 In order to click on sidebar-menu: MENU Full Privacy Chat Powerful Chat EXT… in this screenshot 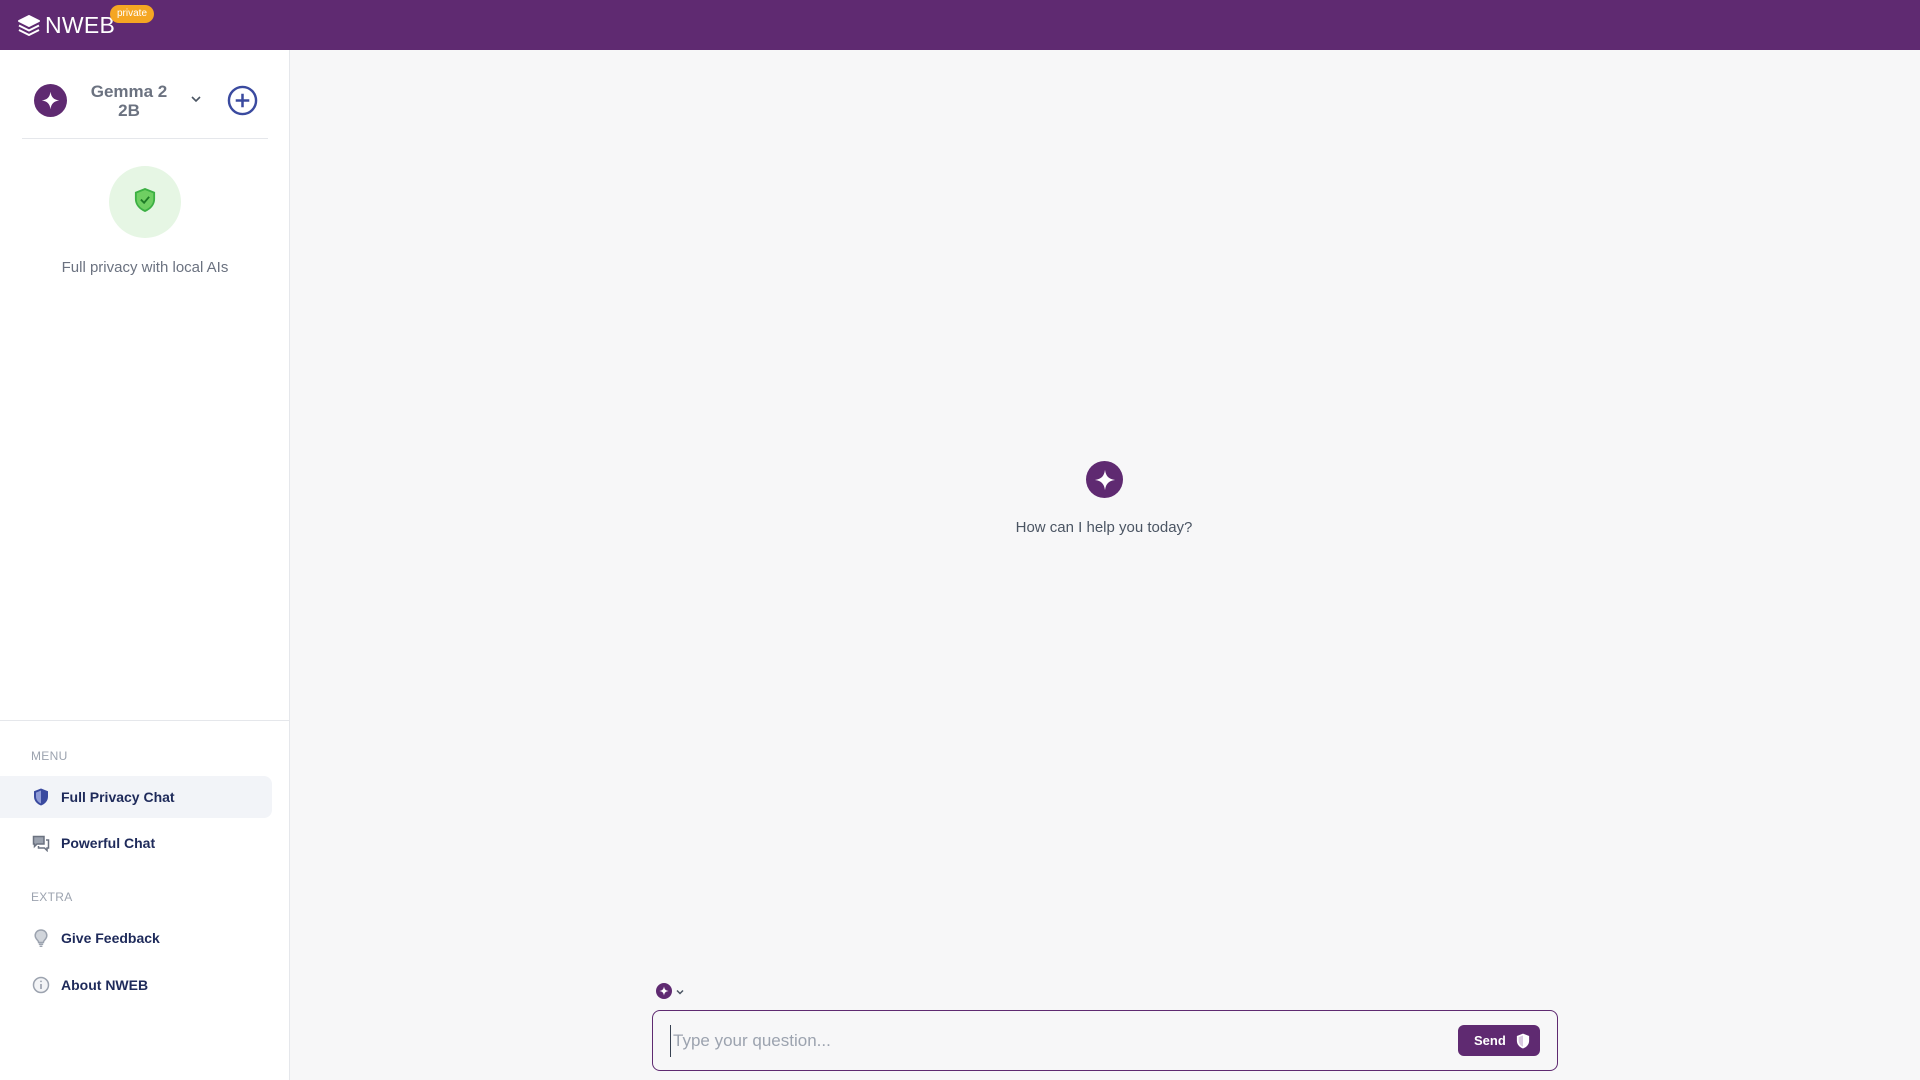, I will do `click(145, 900)`.